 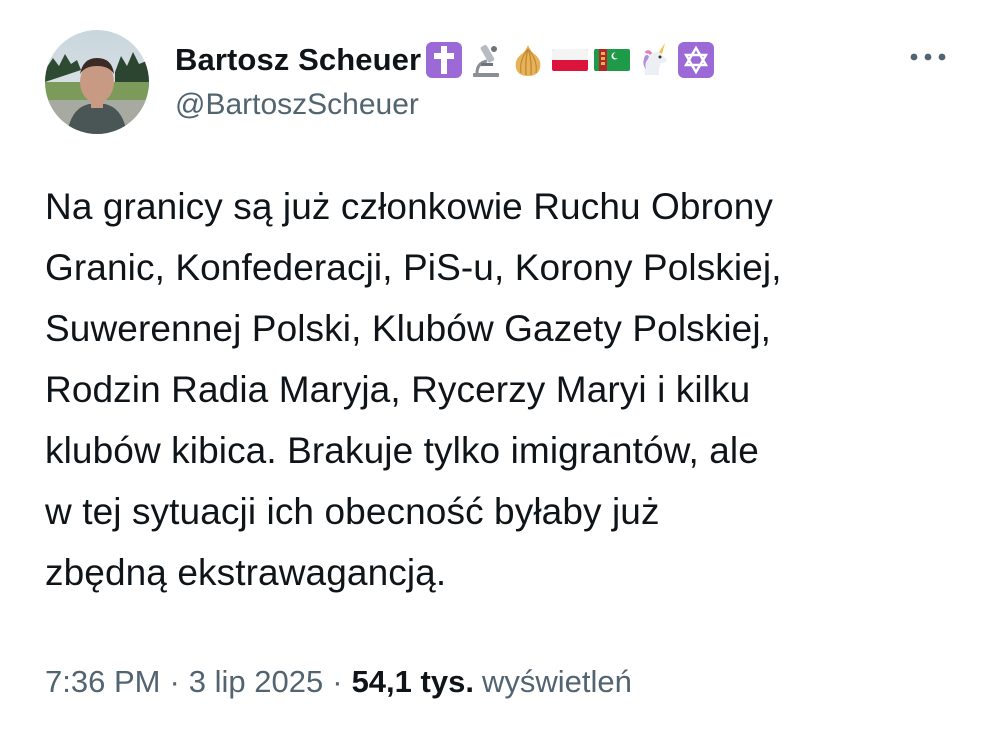 I want to click on tweet-text-line: w tej sytuacji ich obecność byłaby już, so click(x=352, y=511).